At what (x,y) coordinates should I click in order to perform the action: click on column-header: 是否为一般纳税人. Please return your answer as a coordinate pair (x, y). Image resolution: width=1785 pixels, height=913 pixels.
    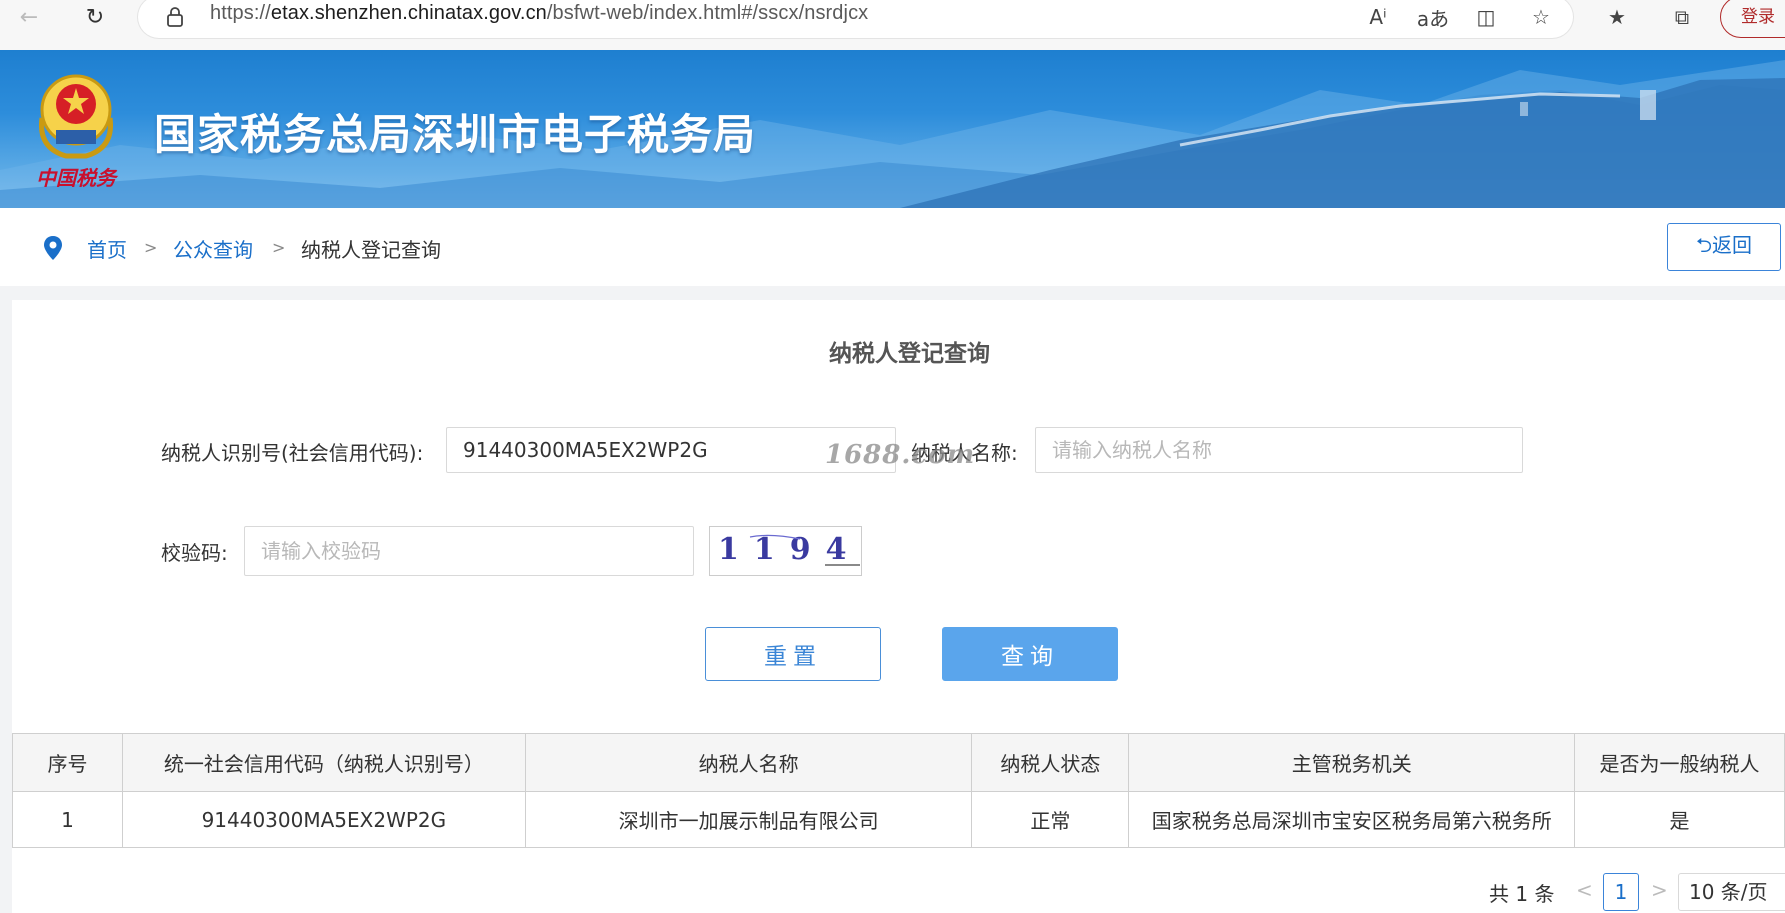
    Looking at the image, I should click on (1679, 762).